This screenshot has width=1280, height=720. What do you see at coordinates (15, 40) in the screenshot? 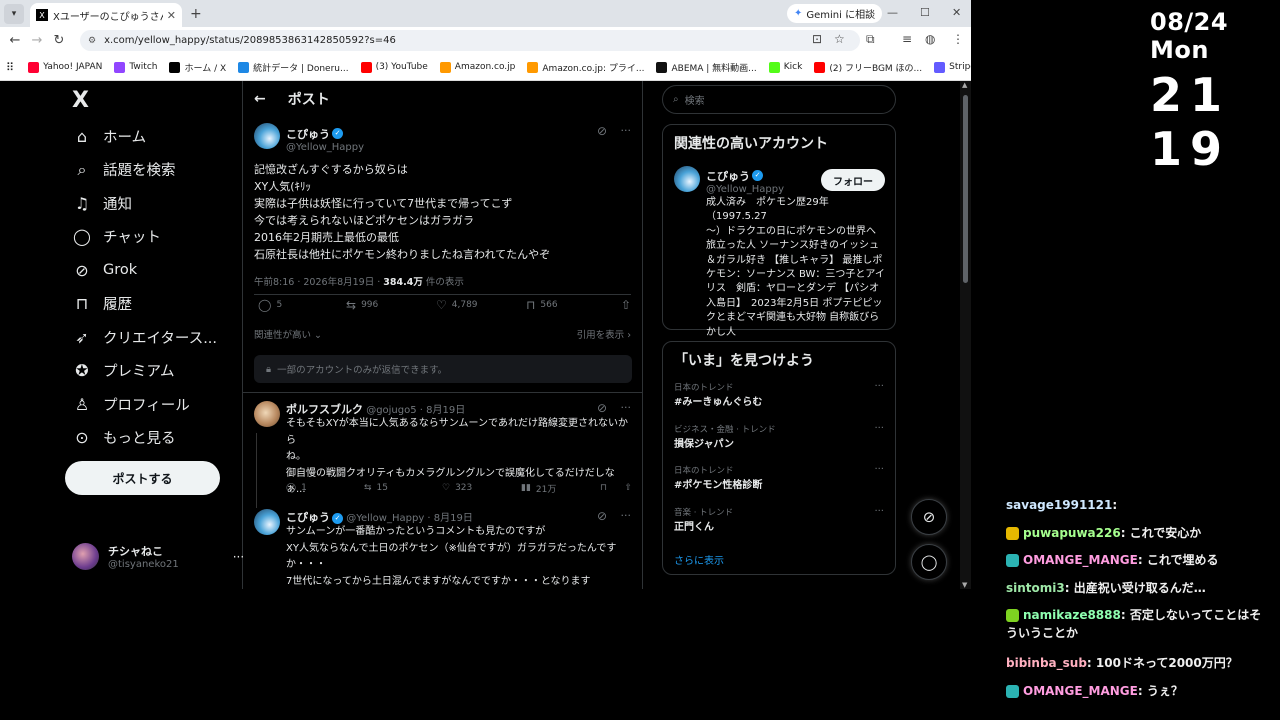
I see `back-icon: ←` at bounding box center [15, 40].